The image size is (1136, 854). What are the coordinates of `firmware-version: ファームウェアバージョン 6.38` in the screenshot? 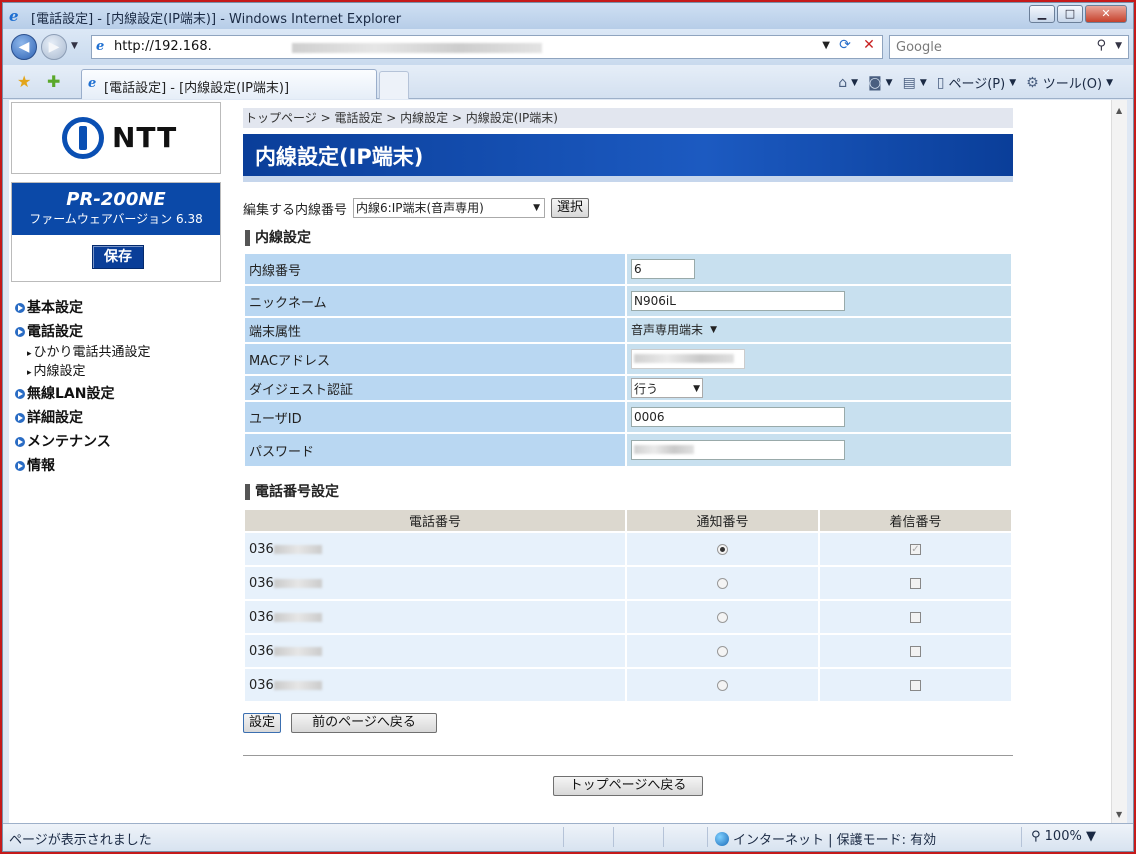 It's located at (116, 219).